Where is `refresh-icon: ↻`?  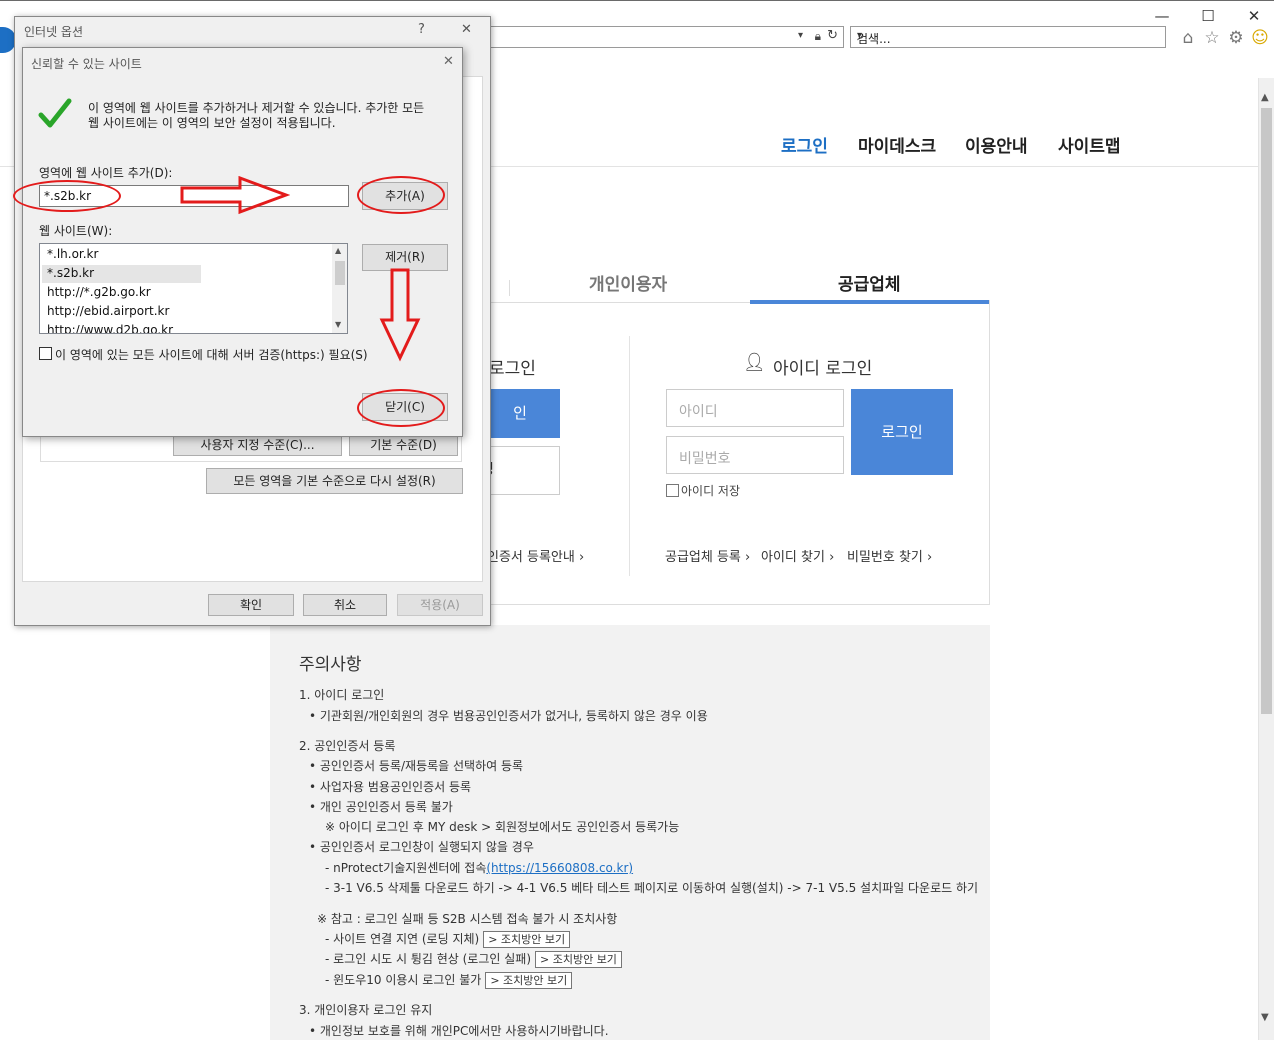
refresh-icon: ↻ is located at coordinates (832, 35).